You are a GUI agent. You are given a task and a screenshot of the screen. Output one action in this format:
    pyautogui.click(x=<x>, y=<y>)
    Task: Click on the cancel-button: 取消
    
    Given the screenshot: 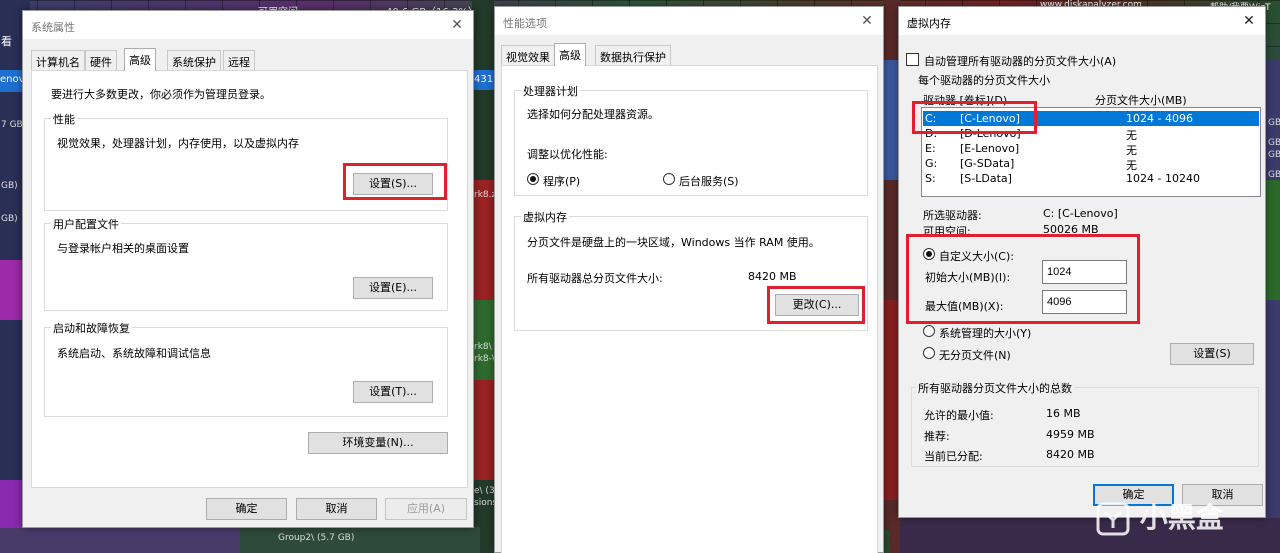 What is the action you would take?
    pyautogui.click(x=336, y=509)
    